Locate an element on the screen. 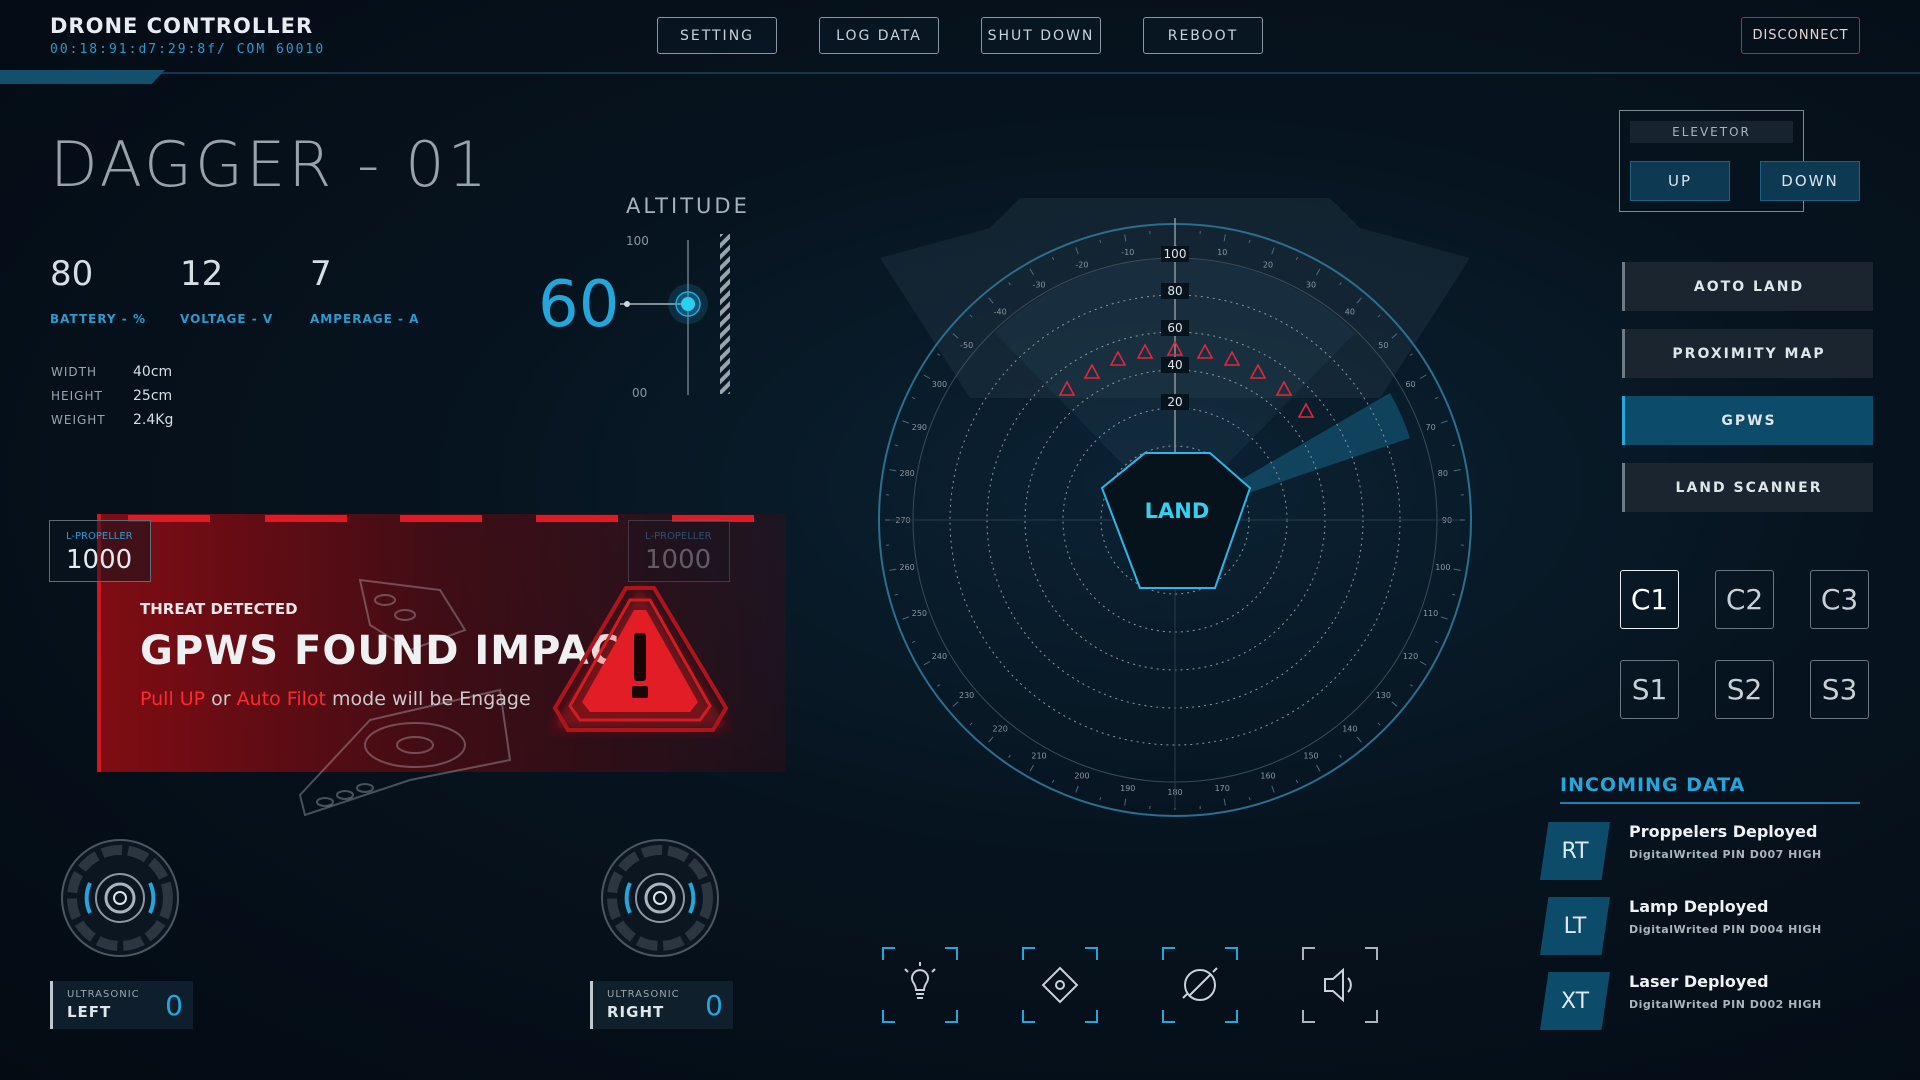  gpws-button: GPWS is located at coordinates (1747, 420).